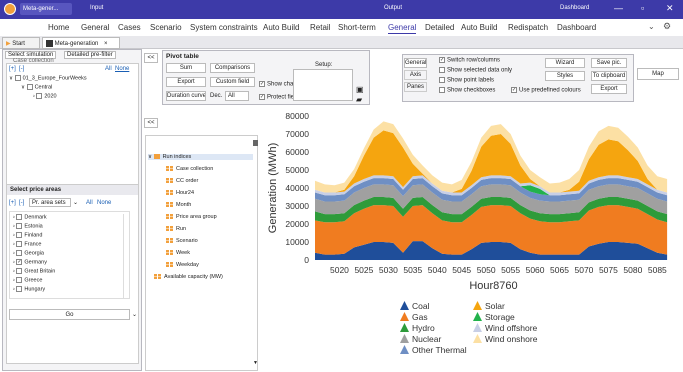  What do you see at coordinates (479, 27) in the screenshot?
I see `tab-auto-build-output: Auto Build` at bounding box center [479, 27].